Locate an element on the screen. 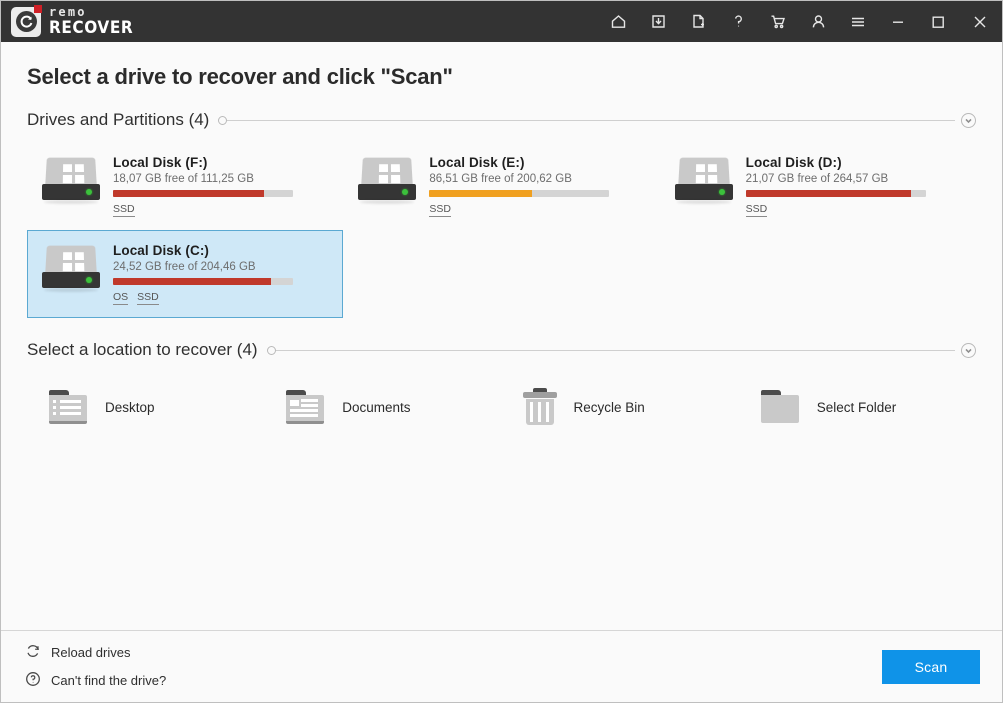 The image size is (1003, 703). locations-section-header: Select a location to recover (4) is located at coordinates (501, 350).